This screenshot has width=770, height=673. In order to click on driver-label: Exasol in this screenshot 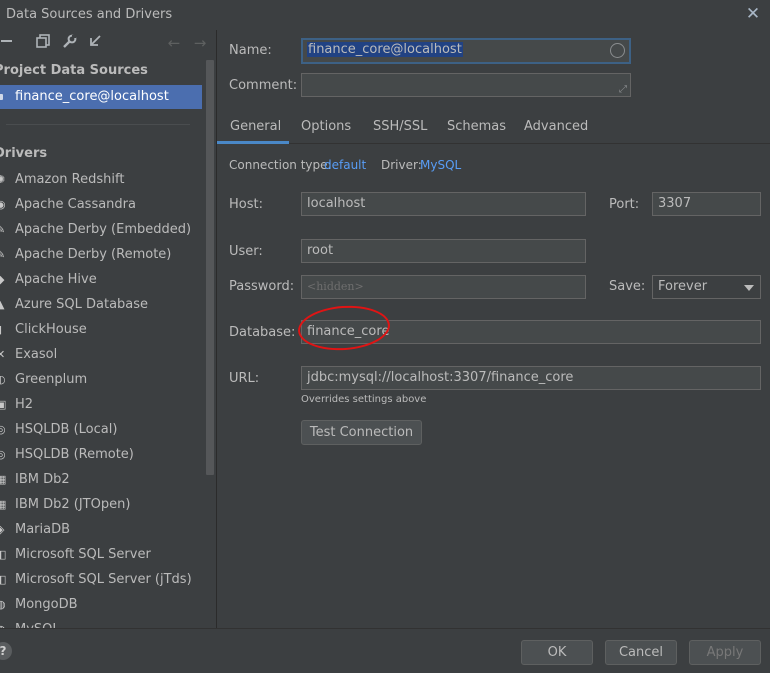, I will do `click(36, 354)`.